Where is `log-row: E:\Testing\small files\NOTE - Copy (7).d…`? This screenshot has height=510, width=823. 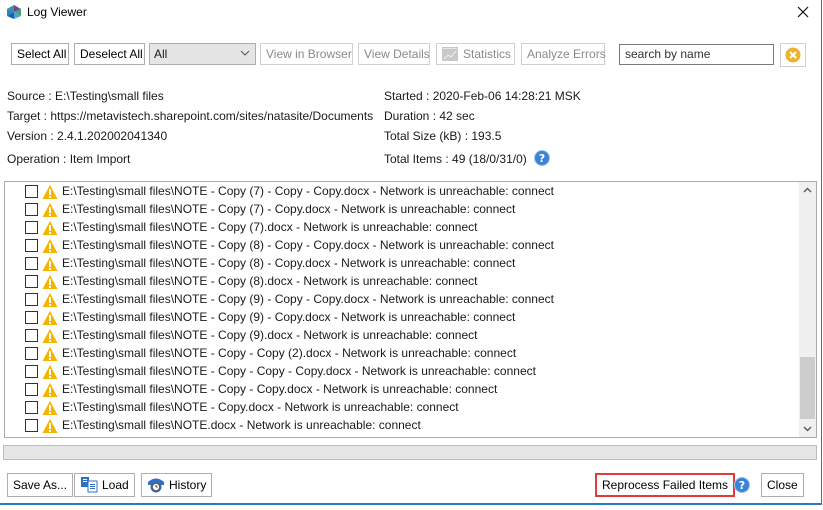 log-row: E:\Testing\small files\NOTE - Copy (7).d… is located at coordinates (400, 228).